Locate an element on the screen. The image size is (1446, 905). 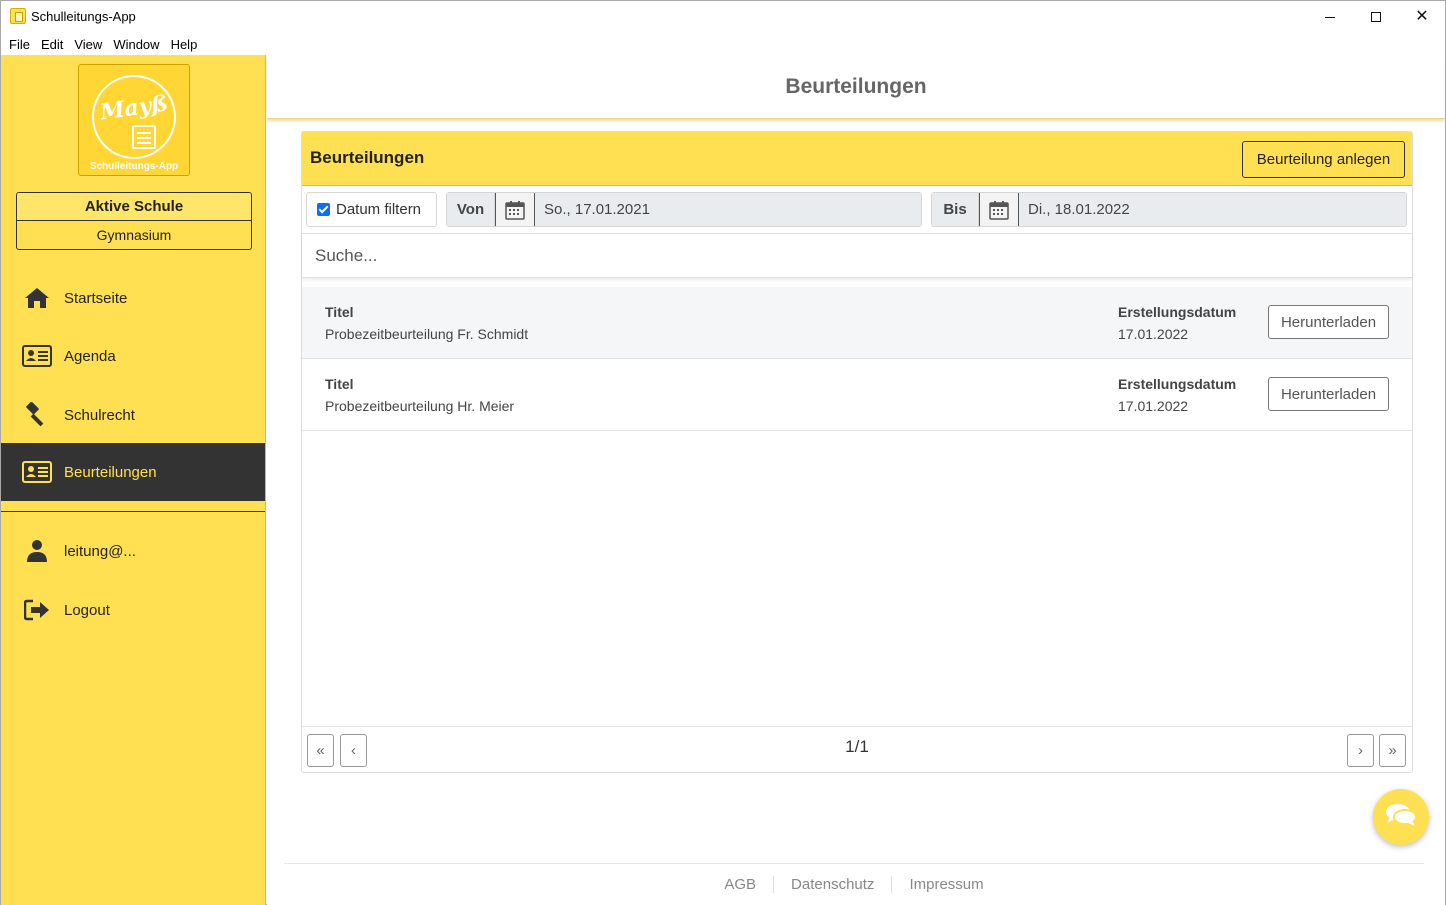
page-title: Beurteilungen is located at coordinates (856, 86).